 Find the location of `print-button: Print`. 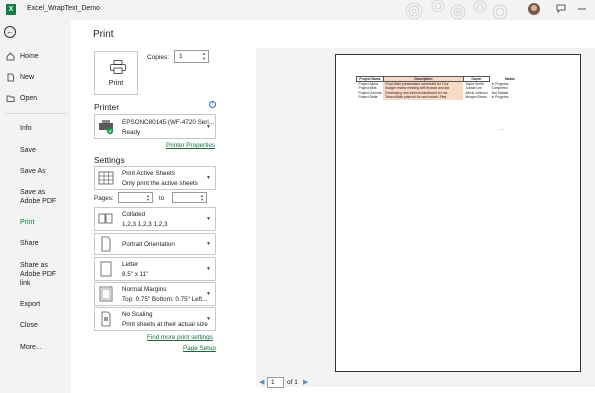

print-button: Print is located at coordinates (116, 73).